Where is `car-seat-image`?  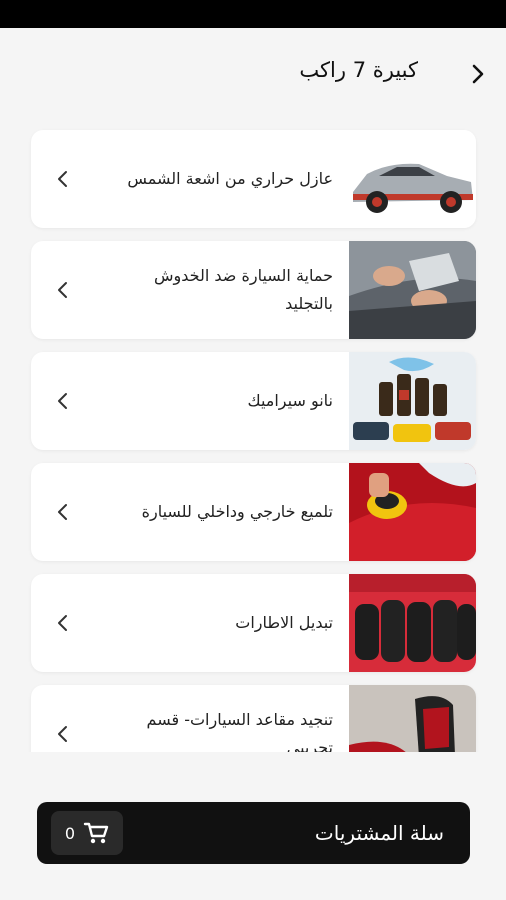
car-seat-image is located at coordinates (412, 718).